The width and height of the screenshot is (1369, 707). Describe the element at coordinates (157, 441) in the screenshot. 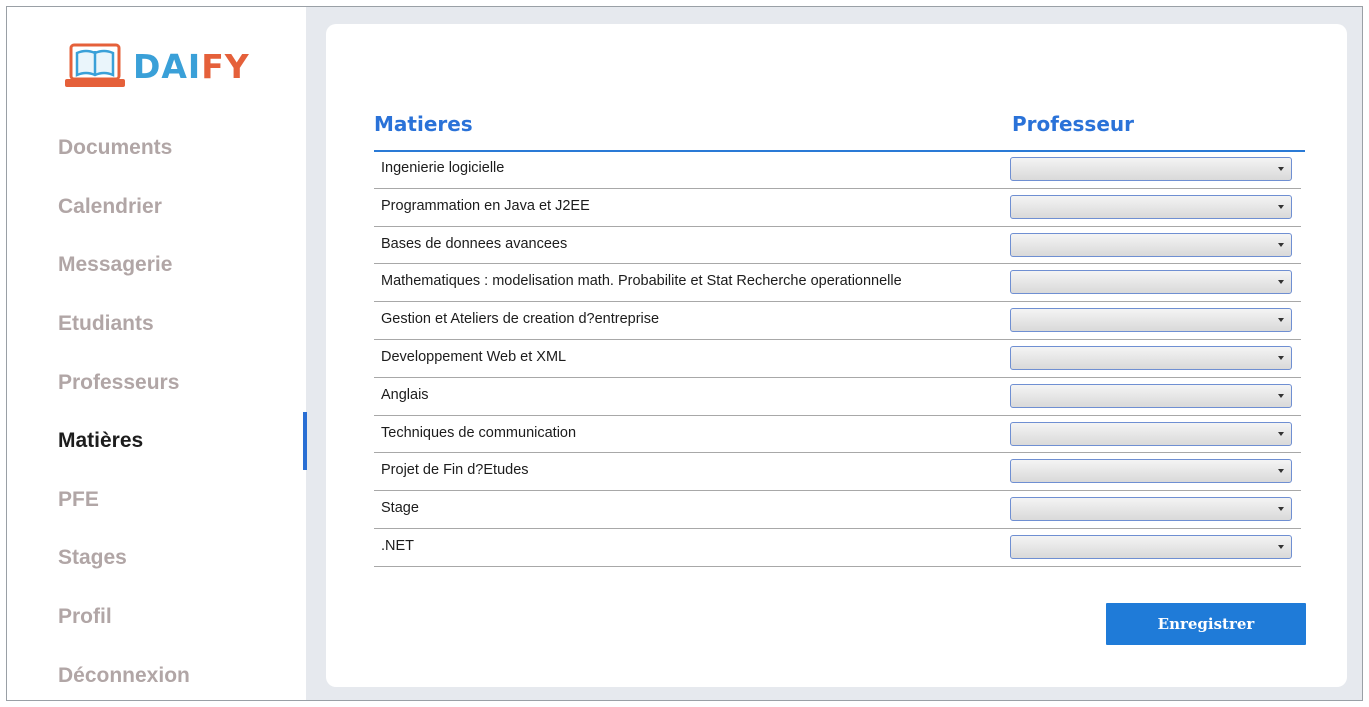

I see `sidebar-item-matieres: Matières` at that location.